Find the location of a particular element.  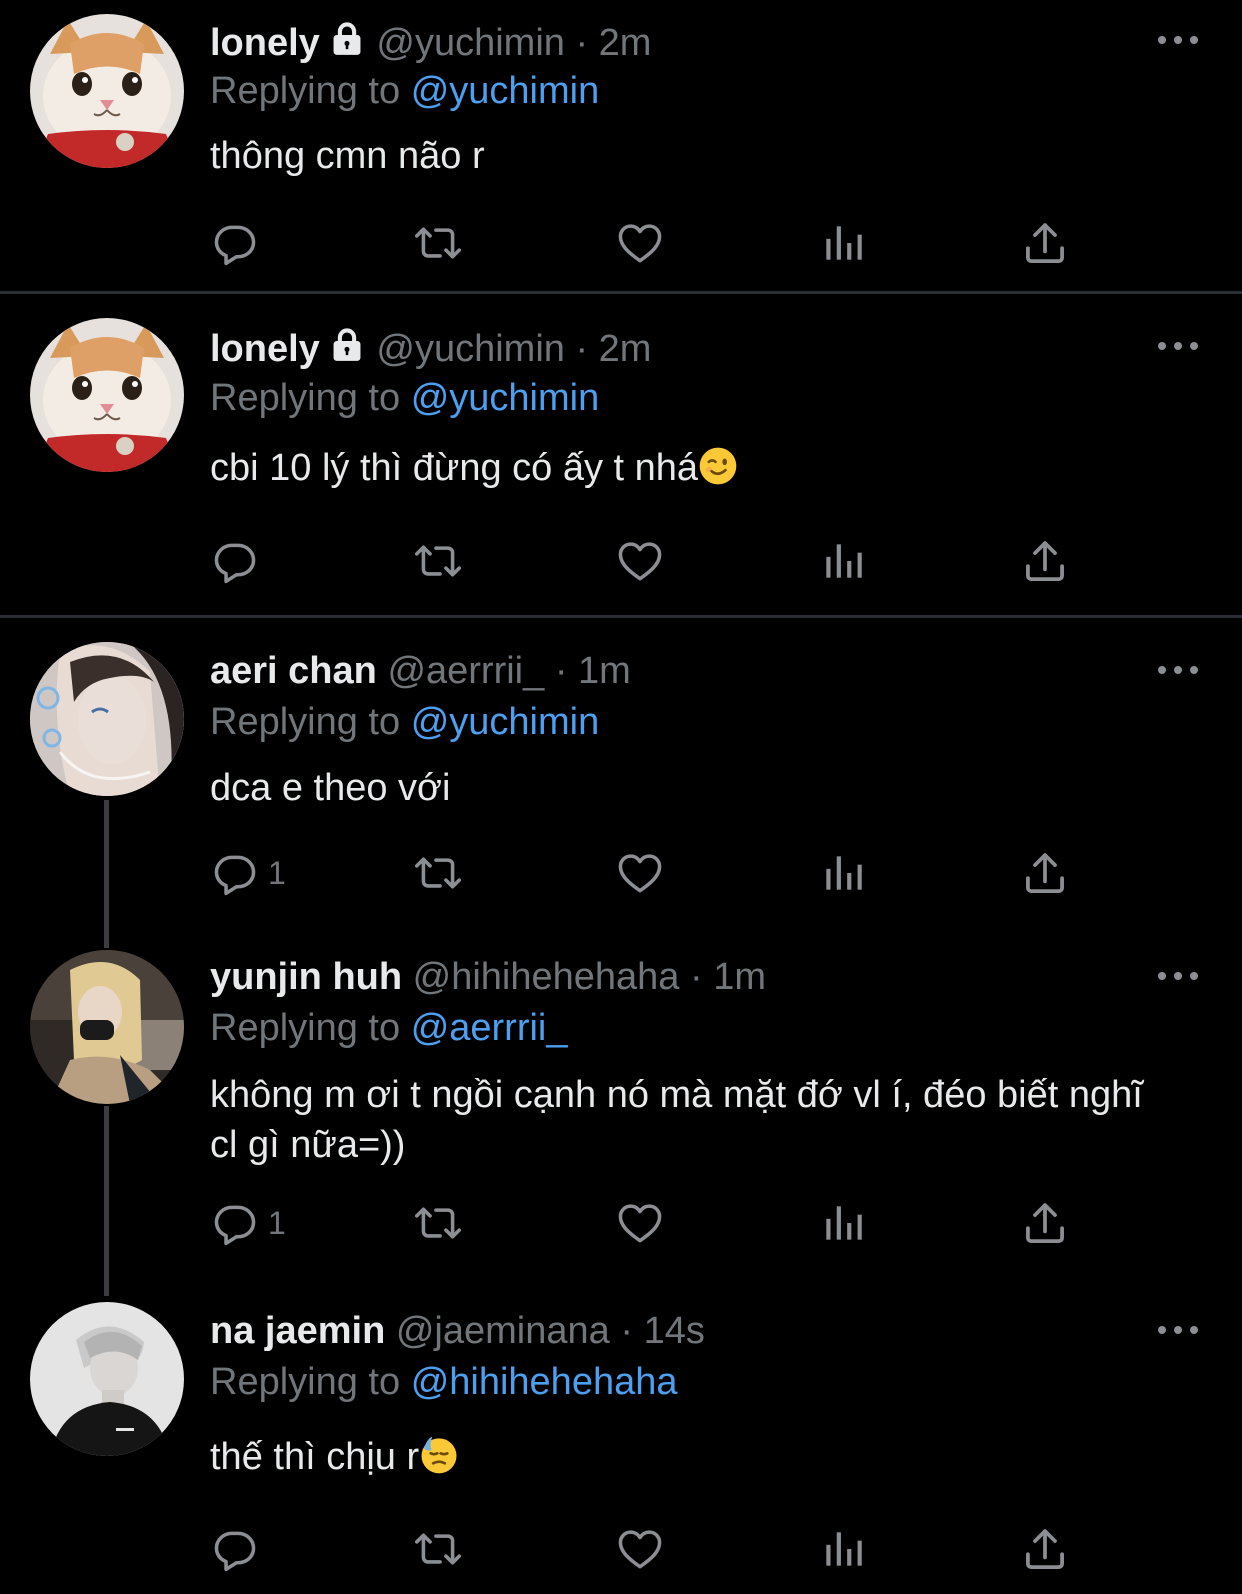

replying-to: Replying to @aerrrii_ is located at coordinates (389, 1028).